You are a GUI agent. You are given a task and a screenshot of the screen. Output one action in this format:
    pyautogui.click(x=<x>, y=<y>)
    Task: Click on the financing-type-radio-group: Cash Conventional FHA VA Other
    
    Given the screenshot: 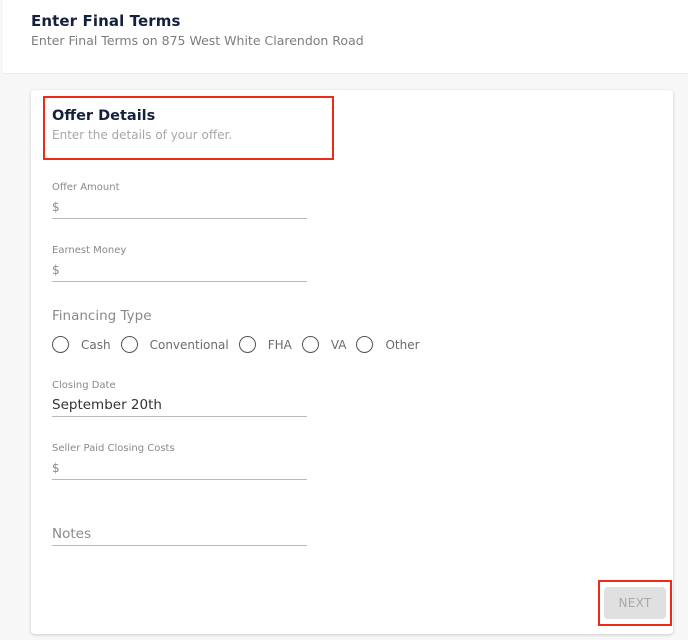 What is the action you would take?
    pyautogui.click(x=241, y=344)
    